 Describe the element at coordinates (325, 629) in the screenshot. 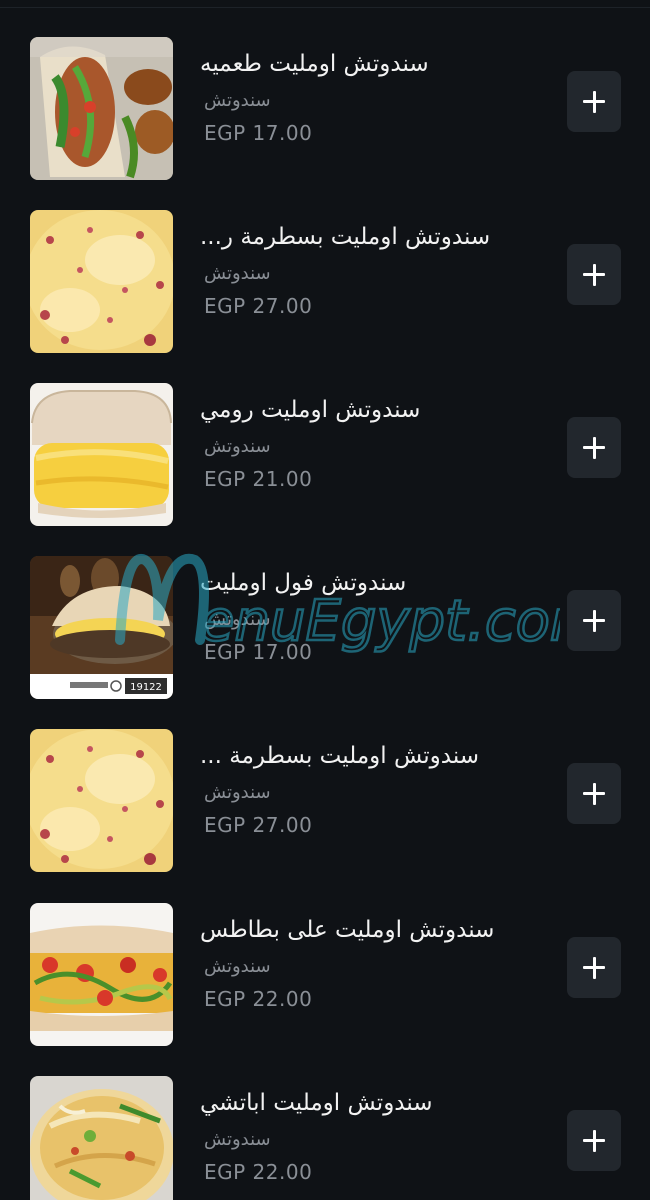

I see `menu-item: 19122 سندوتش فول اومليت سندوتش EGP 17.00` at that location.